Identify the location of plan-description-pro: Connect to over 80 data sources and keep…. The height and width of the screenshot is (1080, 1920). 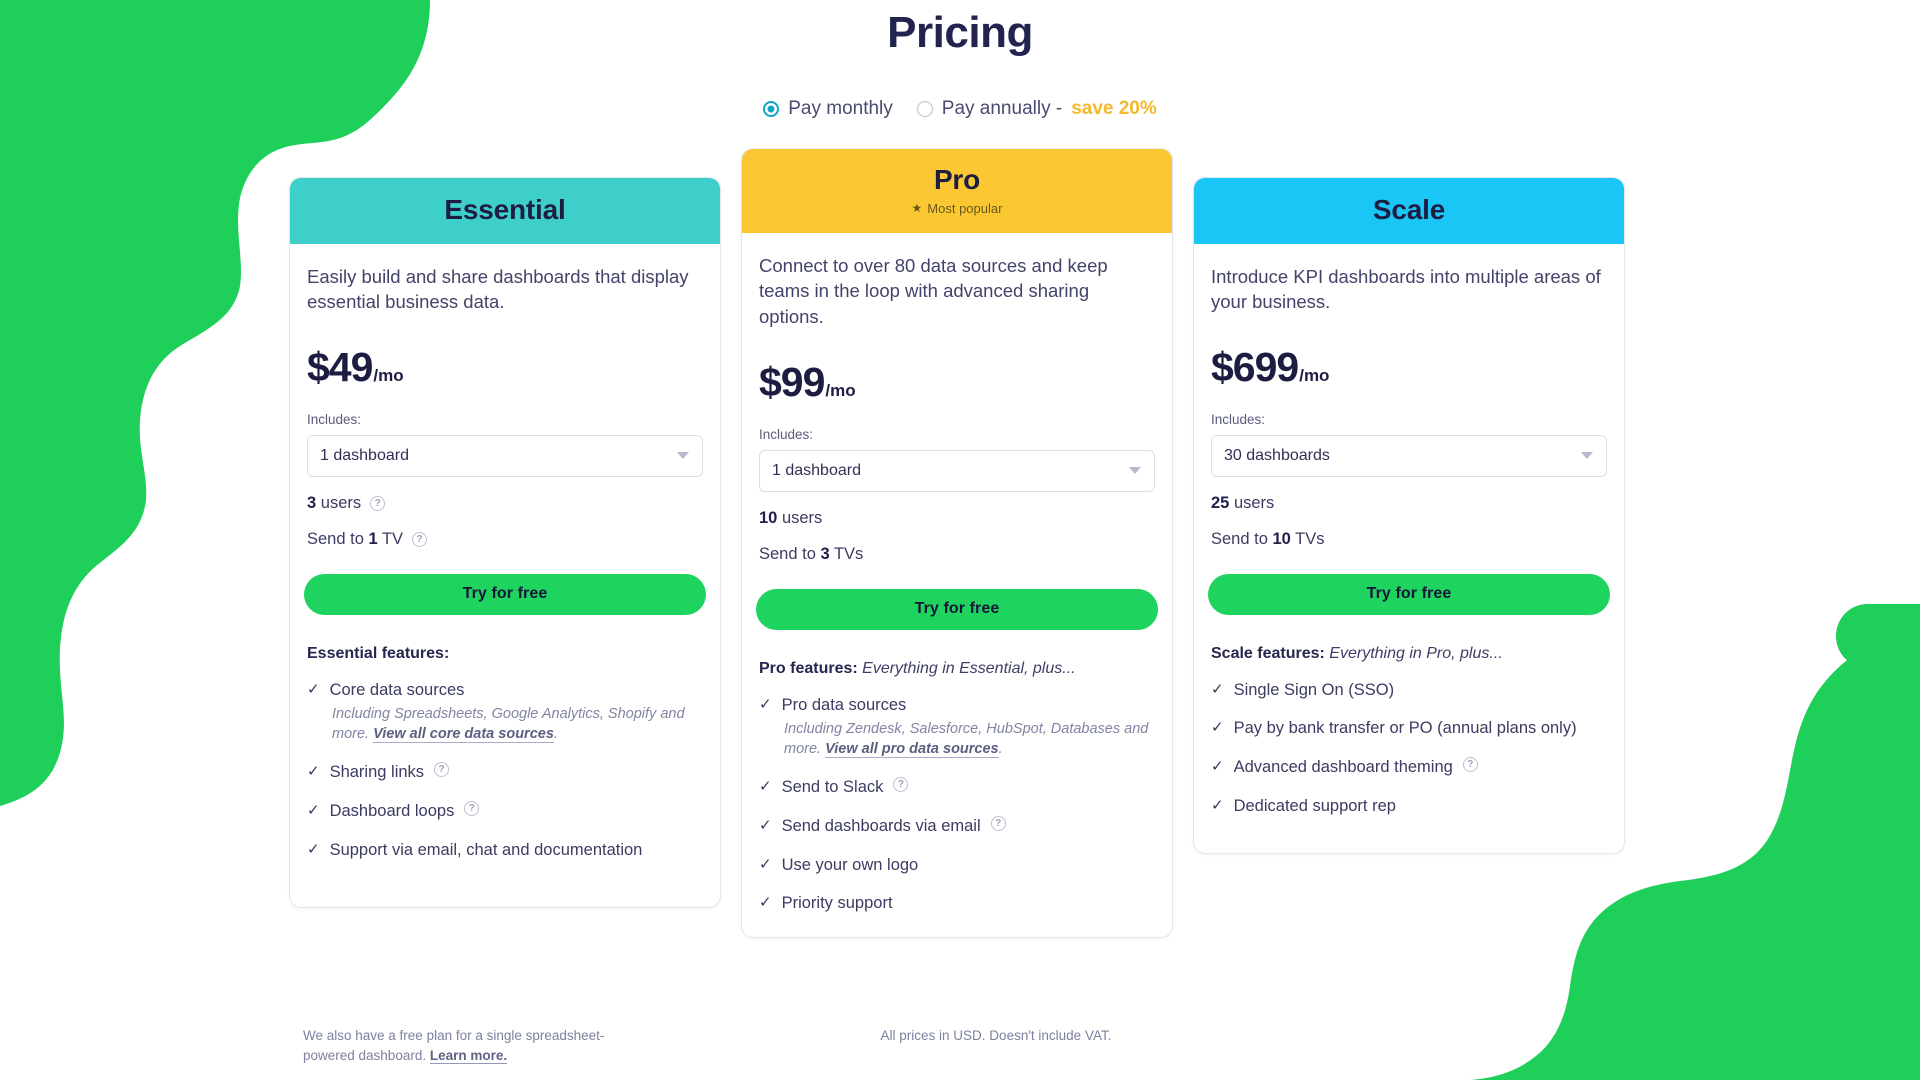
(933, 290).